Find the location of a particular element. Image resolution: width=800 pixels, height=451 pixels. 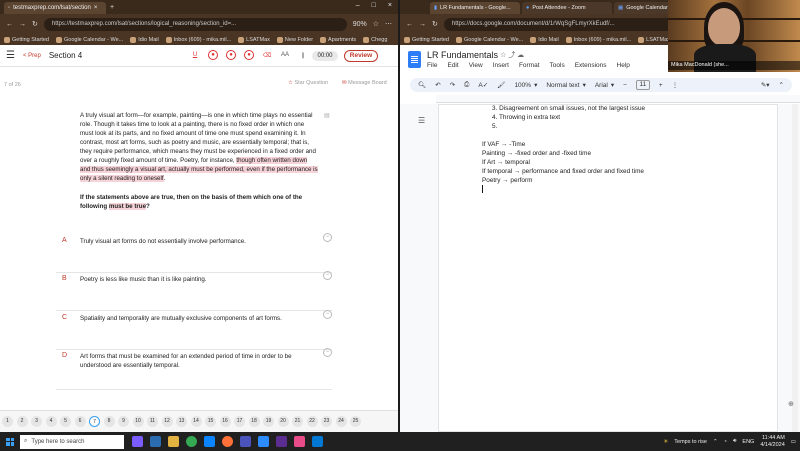

question-number-button: 21 is located at coordinates (297, 421).